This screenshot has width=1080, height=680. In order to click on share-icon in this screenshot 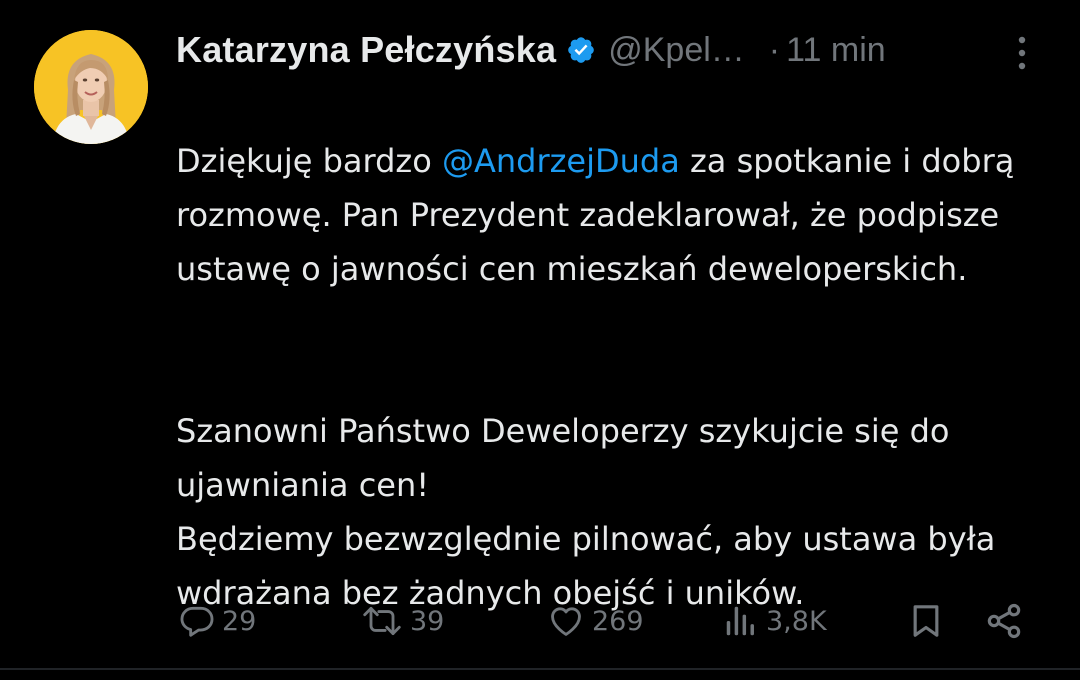, I will do `click(1004, 621)`.